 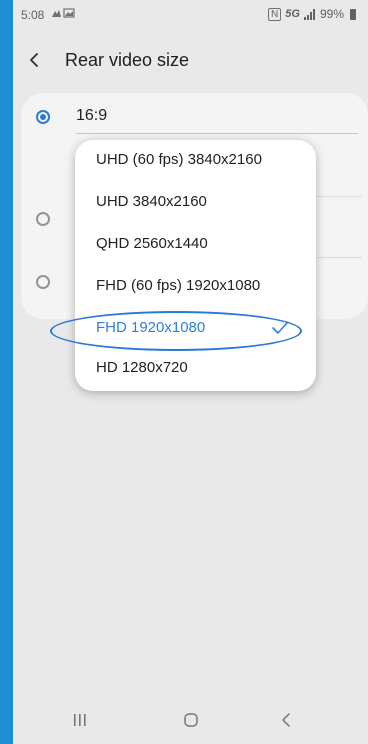 What do you see at coordinates (309, 14) in the screenshot?
I see `signal-icon` at bounding box center [309, 14].